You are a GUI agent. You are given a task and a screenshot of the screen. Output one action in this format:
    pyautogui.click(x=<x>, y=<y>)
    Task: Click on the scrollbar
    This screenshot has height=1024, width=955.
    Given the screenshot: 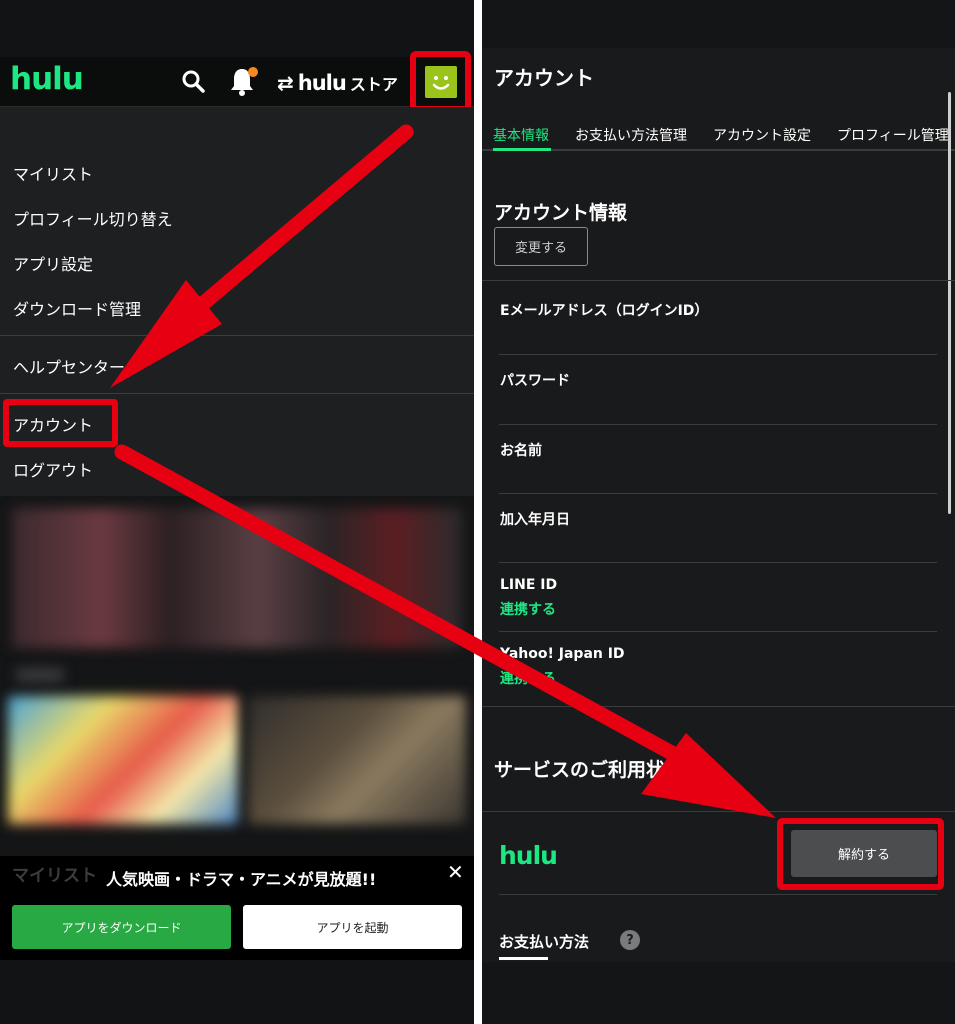 What is the action you would take?
    pyautogui.click(x=949, y=303)
    